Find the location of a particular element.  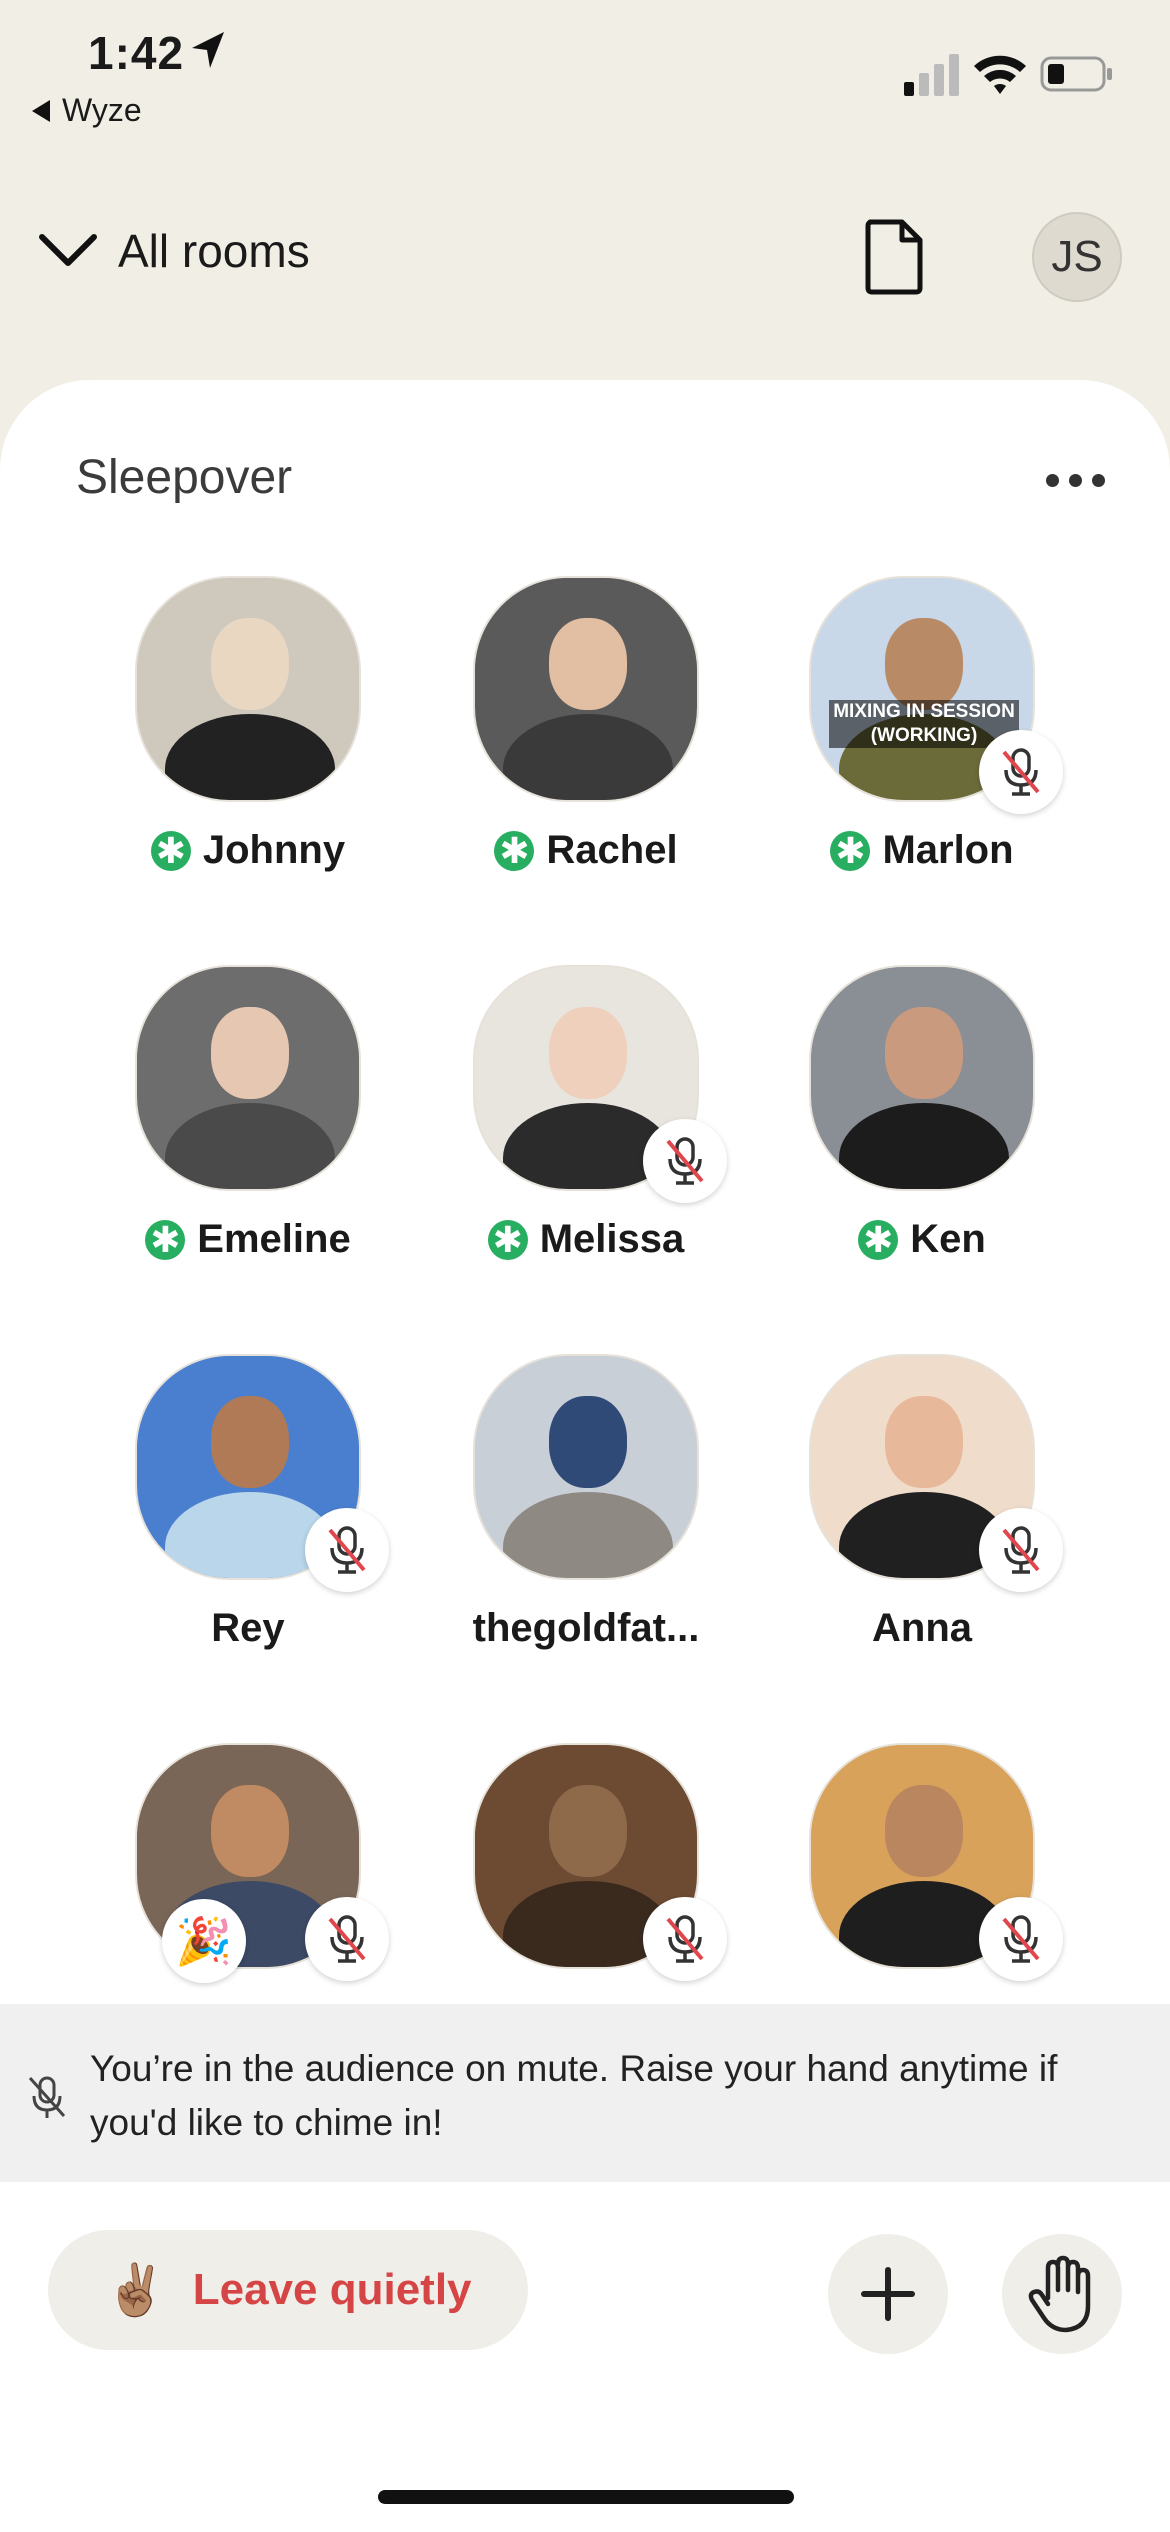

document-icon is located at coordinates (894, 257).